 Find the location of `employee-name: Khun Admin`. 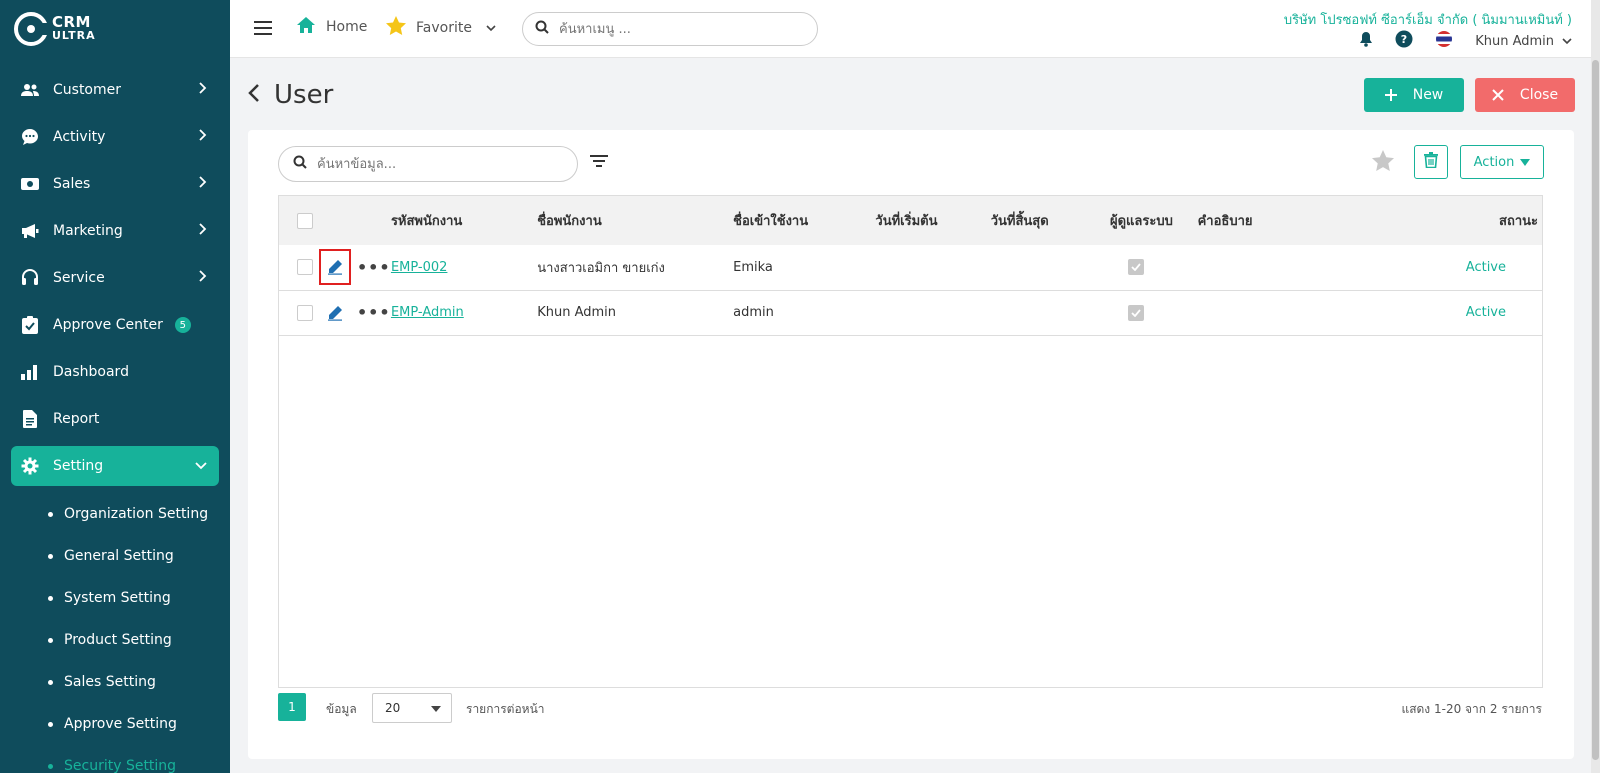

employee-name: Khun Admin is located at coordinates (577, 312).